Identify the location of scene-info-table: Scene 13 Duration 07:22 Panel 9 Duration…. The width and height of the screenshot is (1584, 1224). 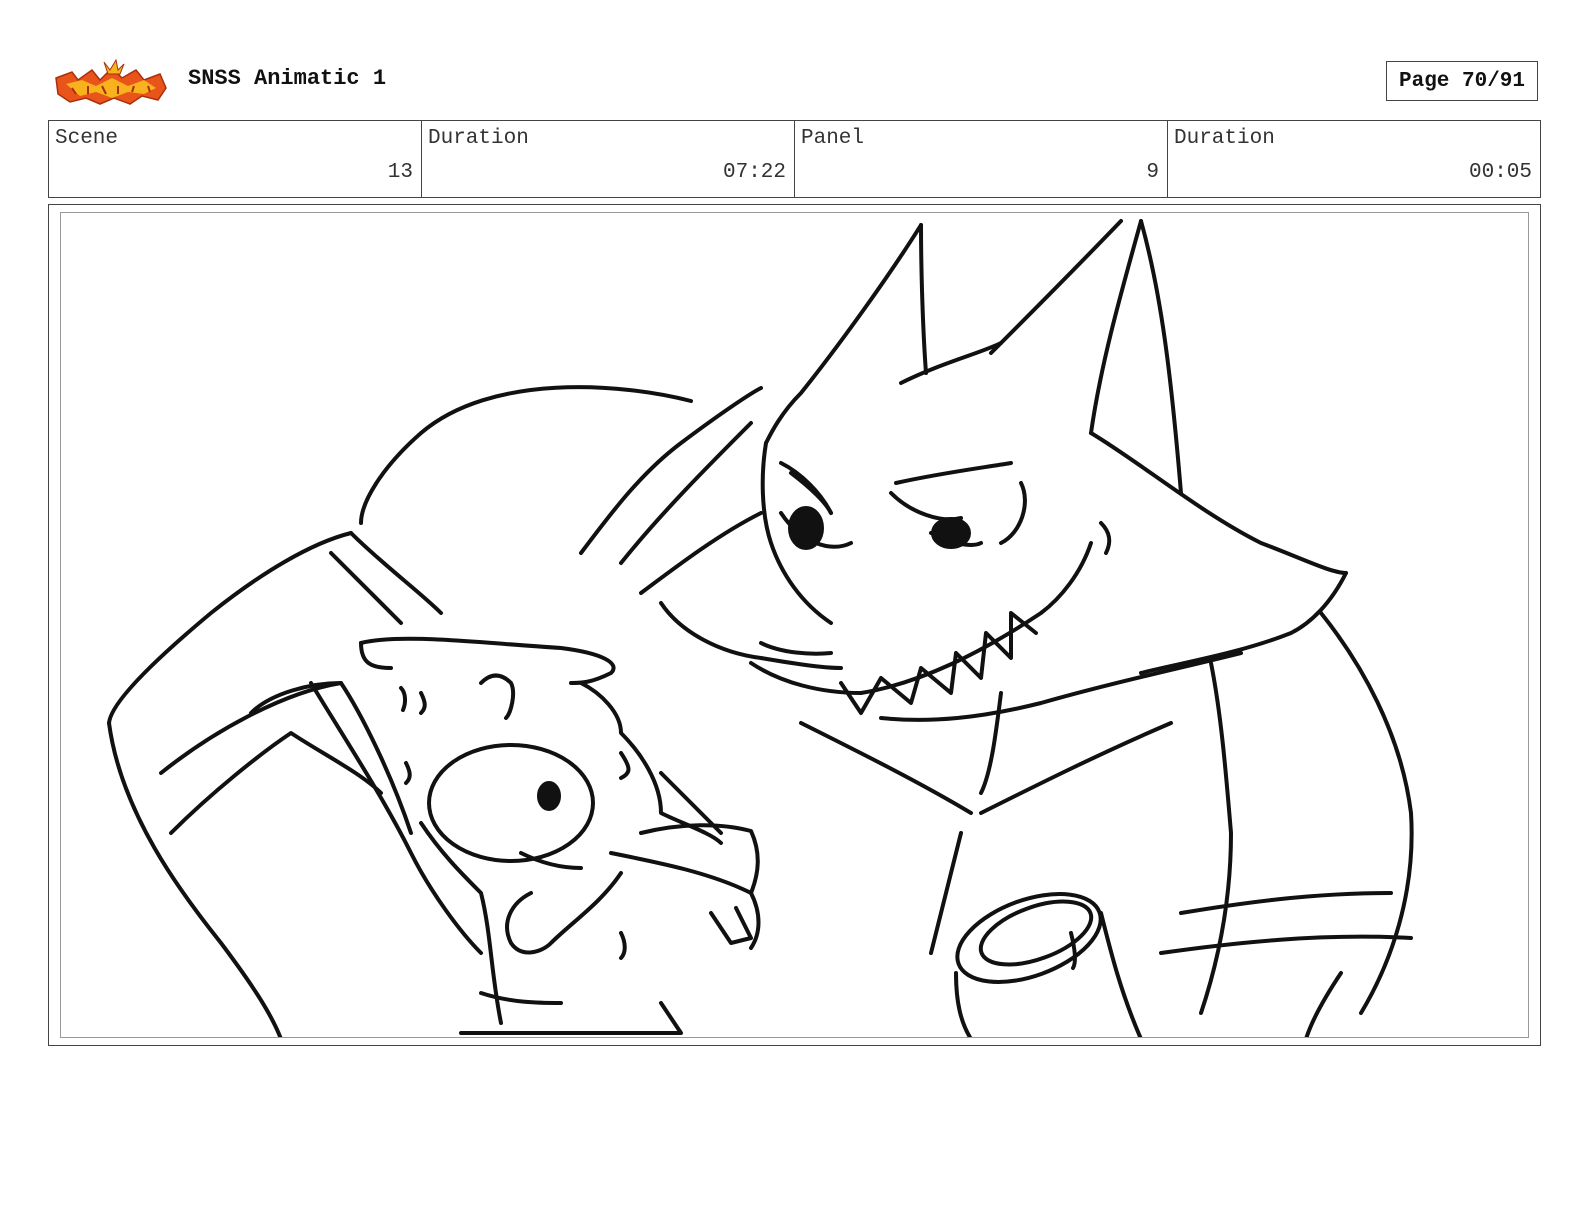
(794, 159).